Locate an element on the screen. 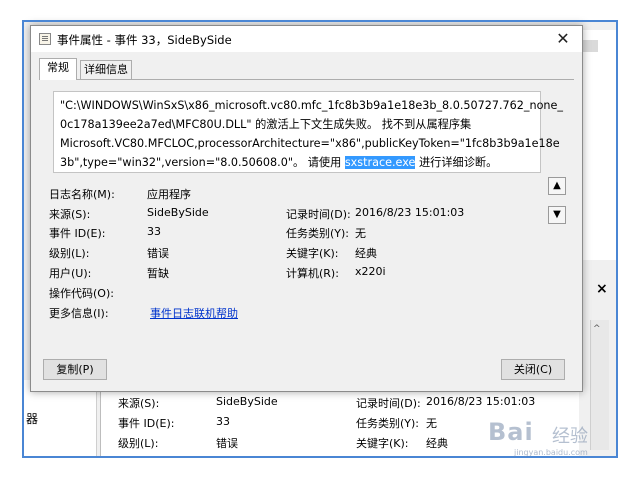  tab-general: 常规 is located at coordinates (58, 69).